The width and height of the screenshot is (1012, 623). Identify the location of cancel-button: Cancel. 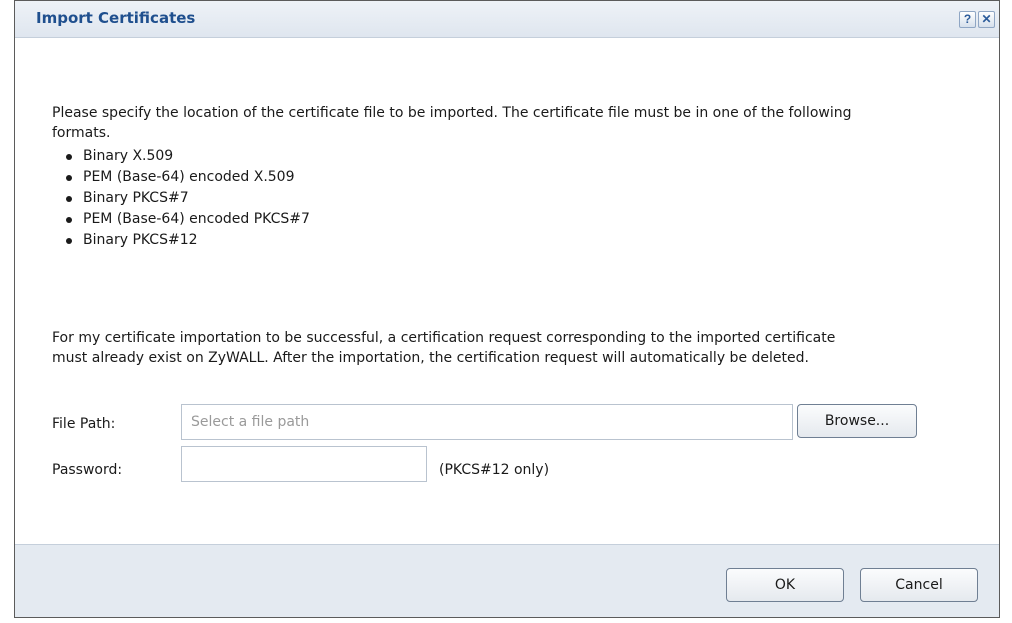
(919, 585).